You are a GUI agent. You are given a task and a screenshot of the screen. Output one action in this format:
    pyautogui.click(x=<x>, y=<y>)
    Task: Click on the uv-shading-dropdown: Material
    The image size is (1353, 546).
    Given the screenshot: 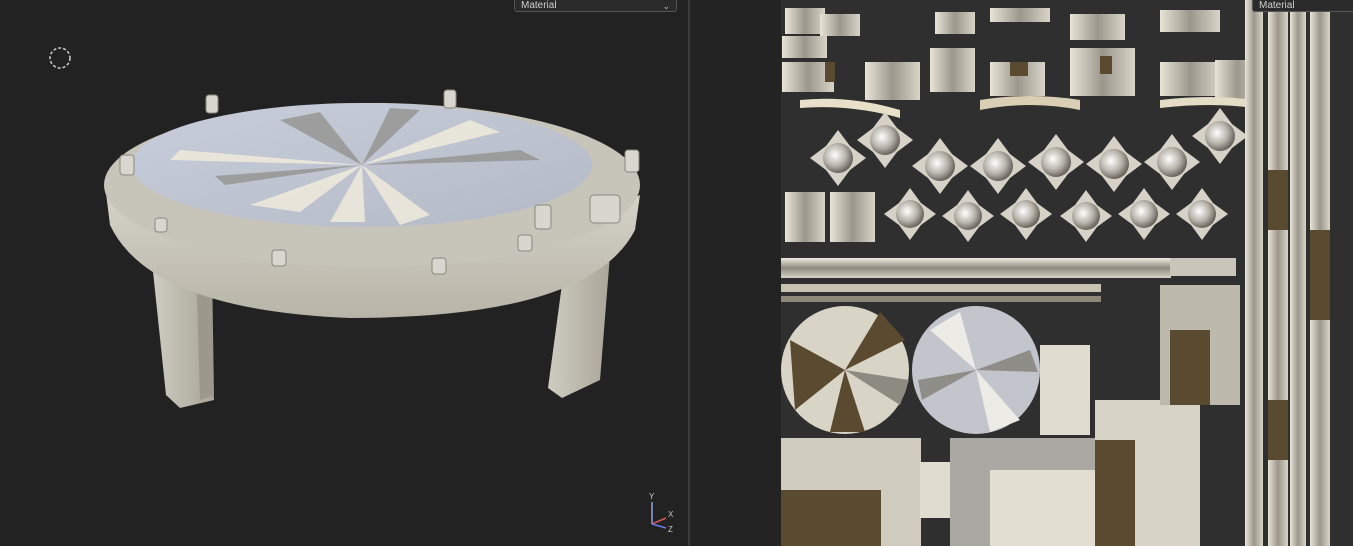 What is the action you would take?
    pyautogui.click(x=1302, y=6)
    